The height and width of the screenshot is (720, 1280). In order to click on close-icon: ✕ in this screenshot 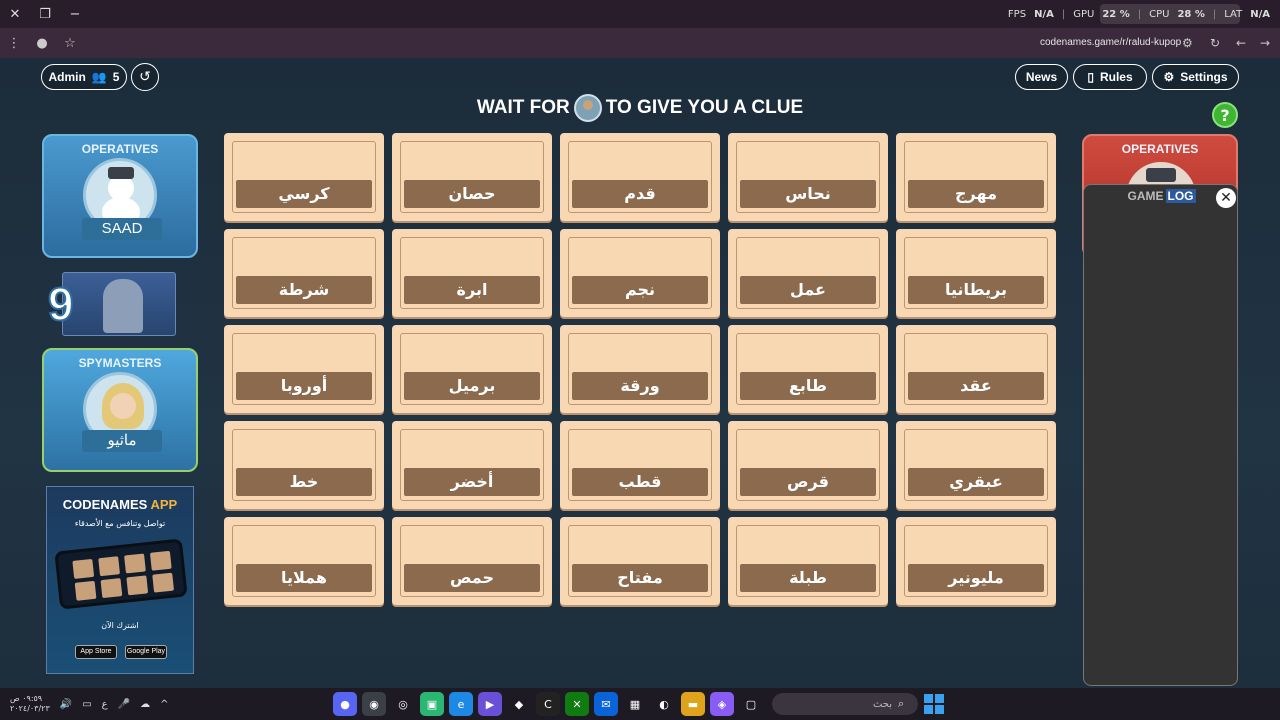, I will do `click(1226, 198)`.